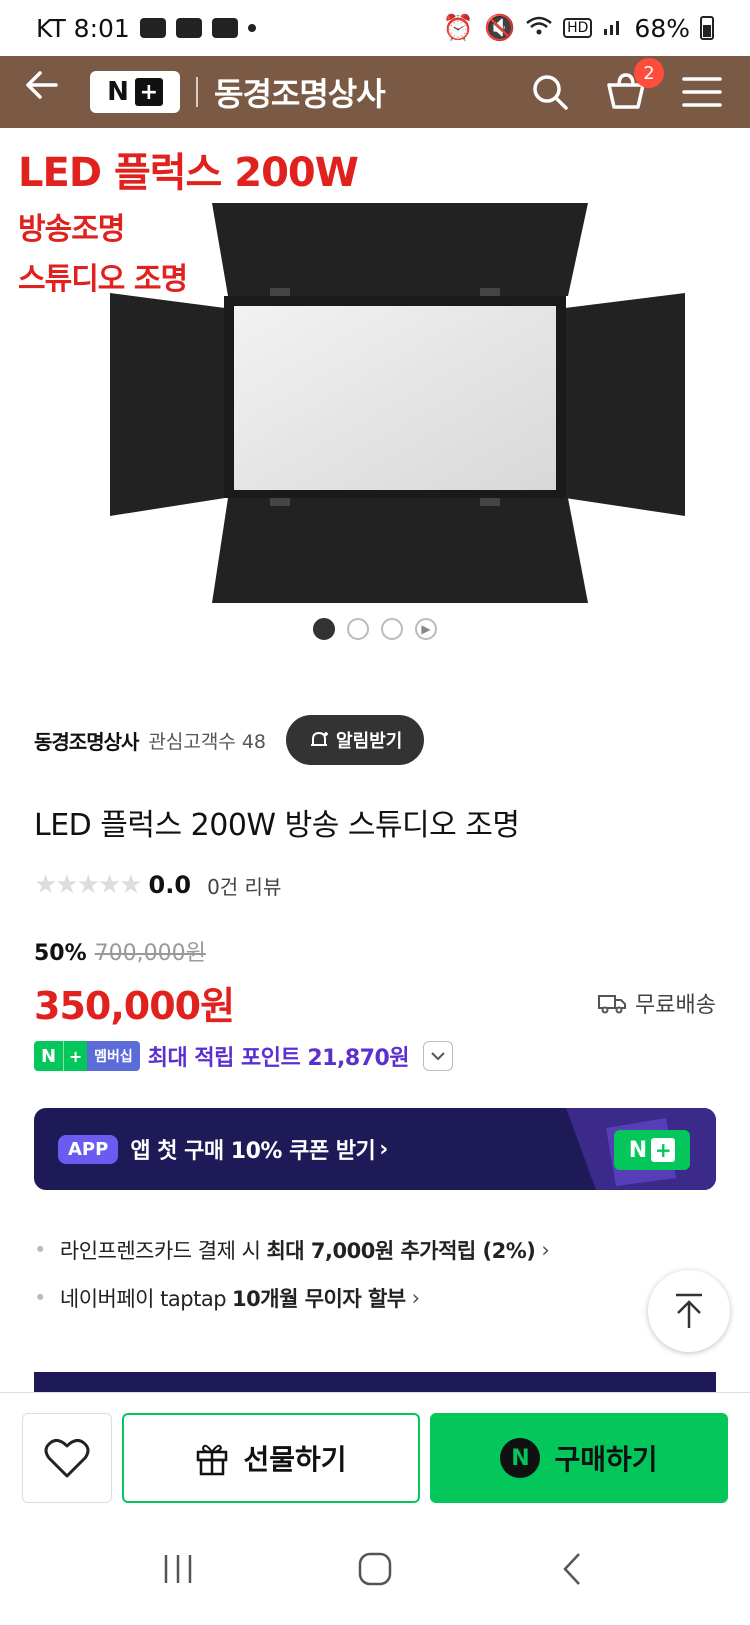 This screenshot has width=750, height=1625. I want to click on hero-caption-line2: 방송조명, so click(71, 229).